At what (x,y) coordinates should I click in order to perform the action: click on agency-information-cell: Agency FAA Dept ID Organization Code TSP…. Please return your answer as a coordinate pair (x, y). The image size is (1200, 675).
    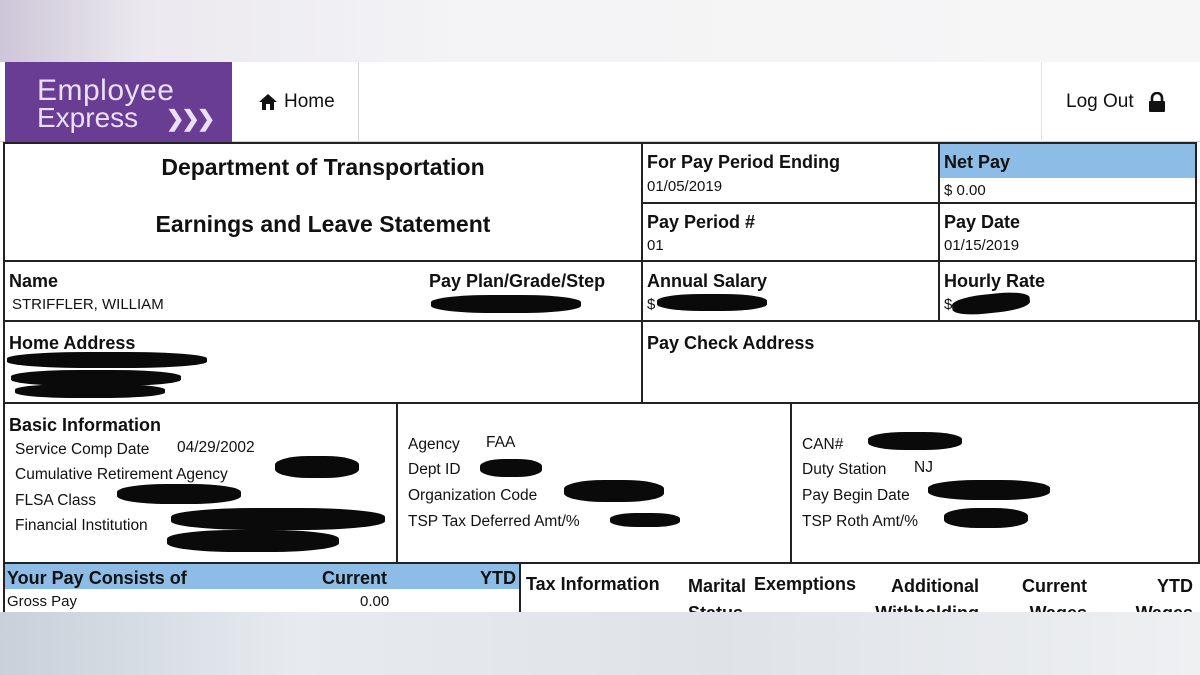
    Looking at the image, I should click on (594, 483).